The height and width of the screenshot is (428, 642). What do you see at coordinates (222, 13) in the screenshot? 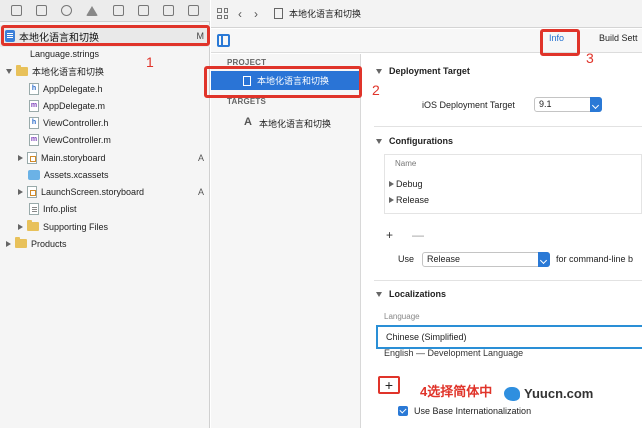
I see `related-items-icon` at bounding box center [222, 13].